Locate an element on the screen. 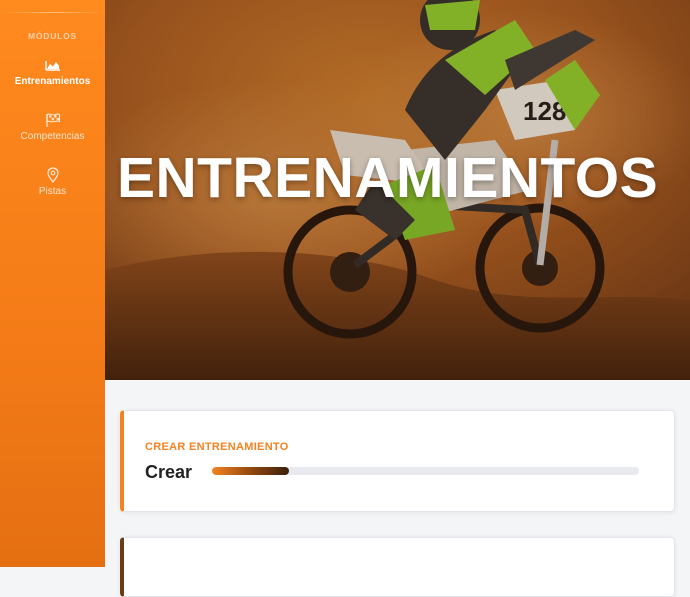  create-training-card: CREAR ENTRENAMIENTO Crear is located at coordinates (397, 461).